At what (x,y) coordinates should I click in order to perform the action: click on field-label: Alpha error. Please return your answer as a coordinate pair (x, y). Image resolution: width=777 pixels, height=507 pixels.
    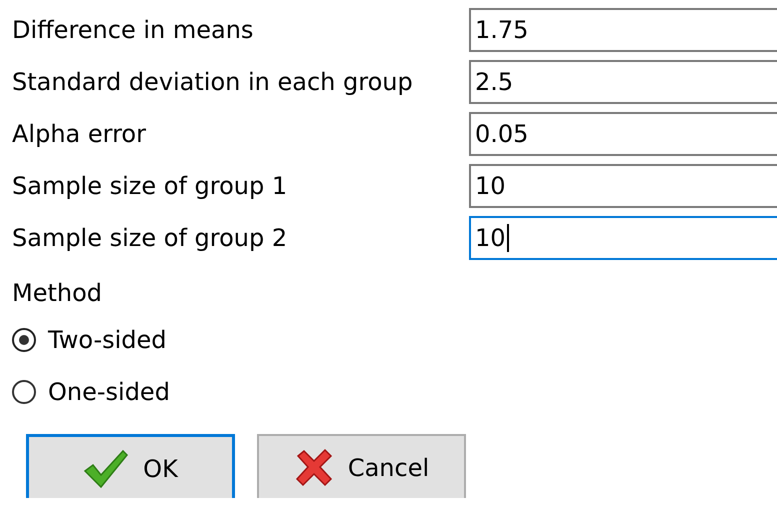
    Looking at the image, I should click on (79, 134).